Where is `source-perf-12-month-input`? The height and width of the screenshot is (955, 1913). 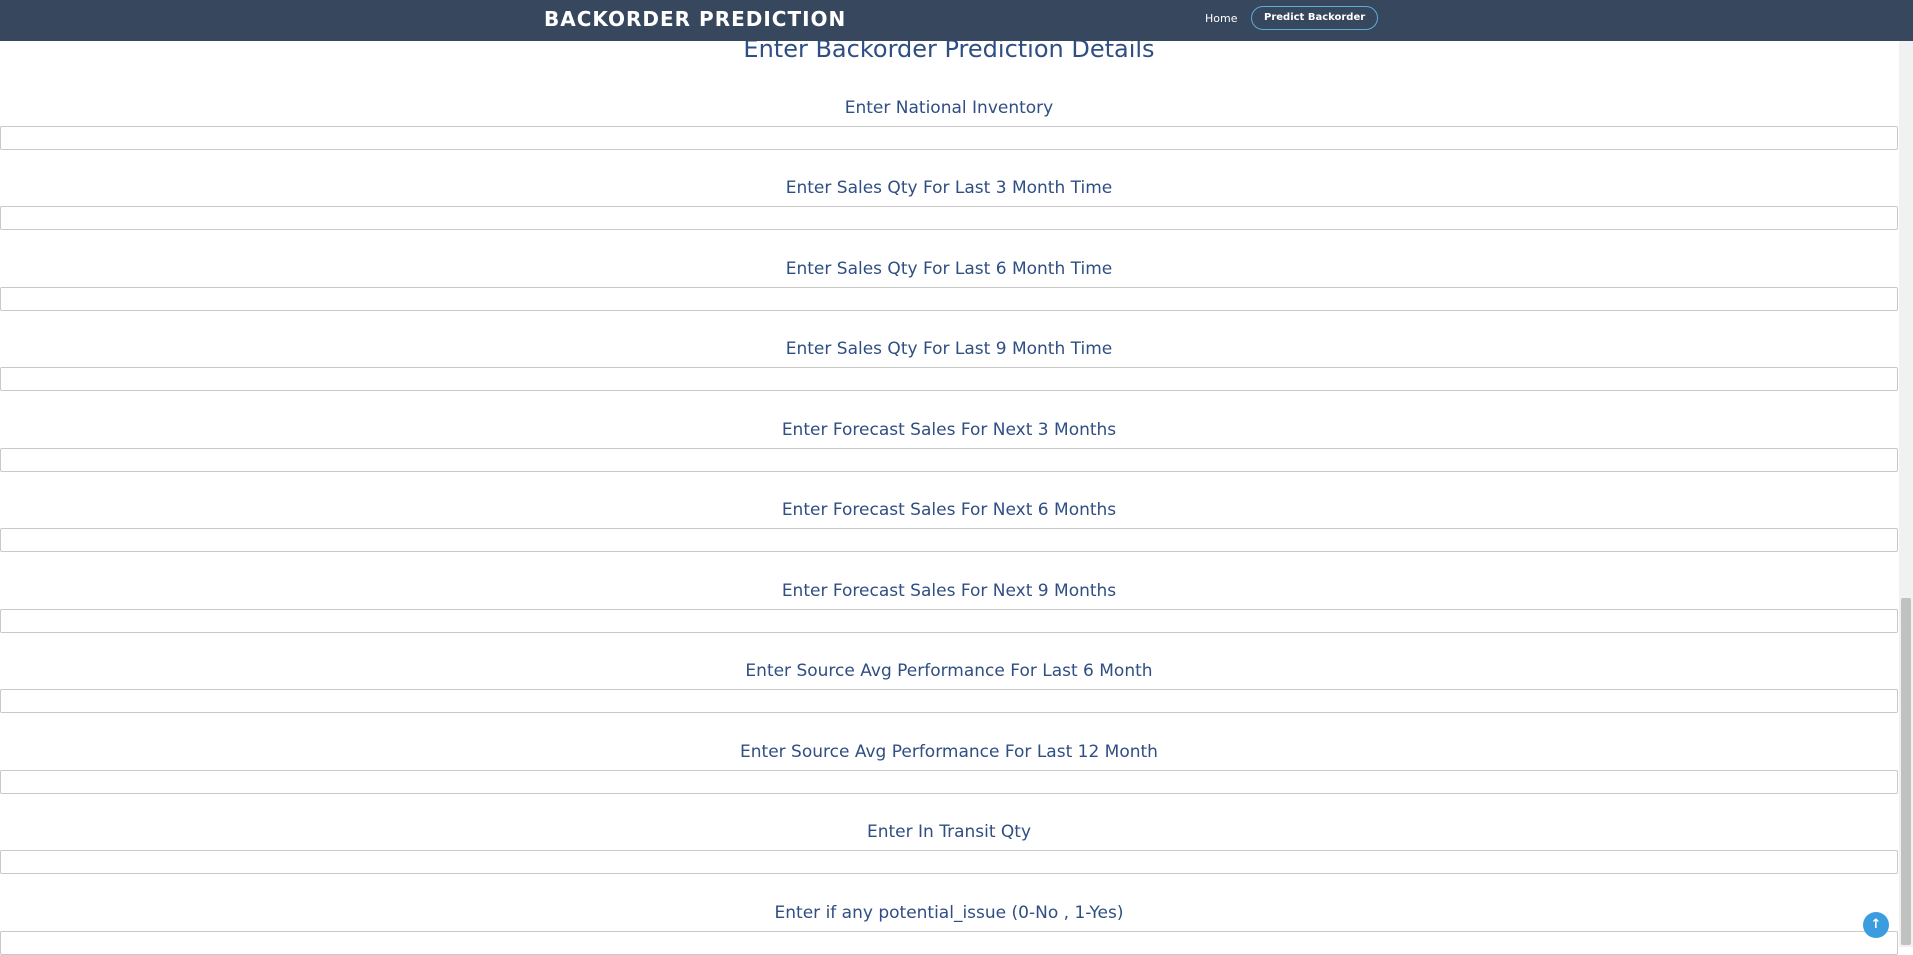 source-perf-12-month-input is located at coordinates (949, 782).